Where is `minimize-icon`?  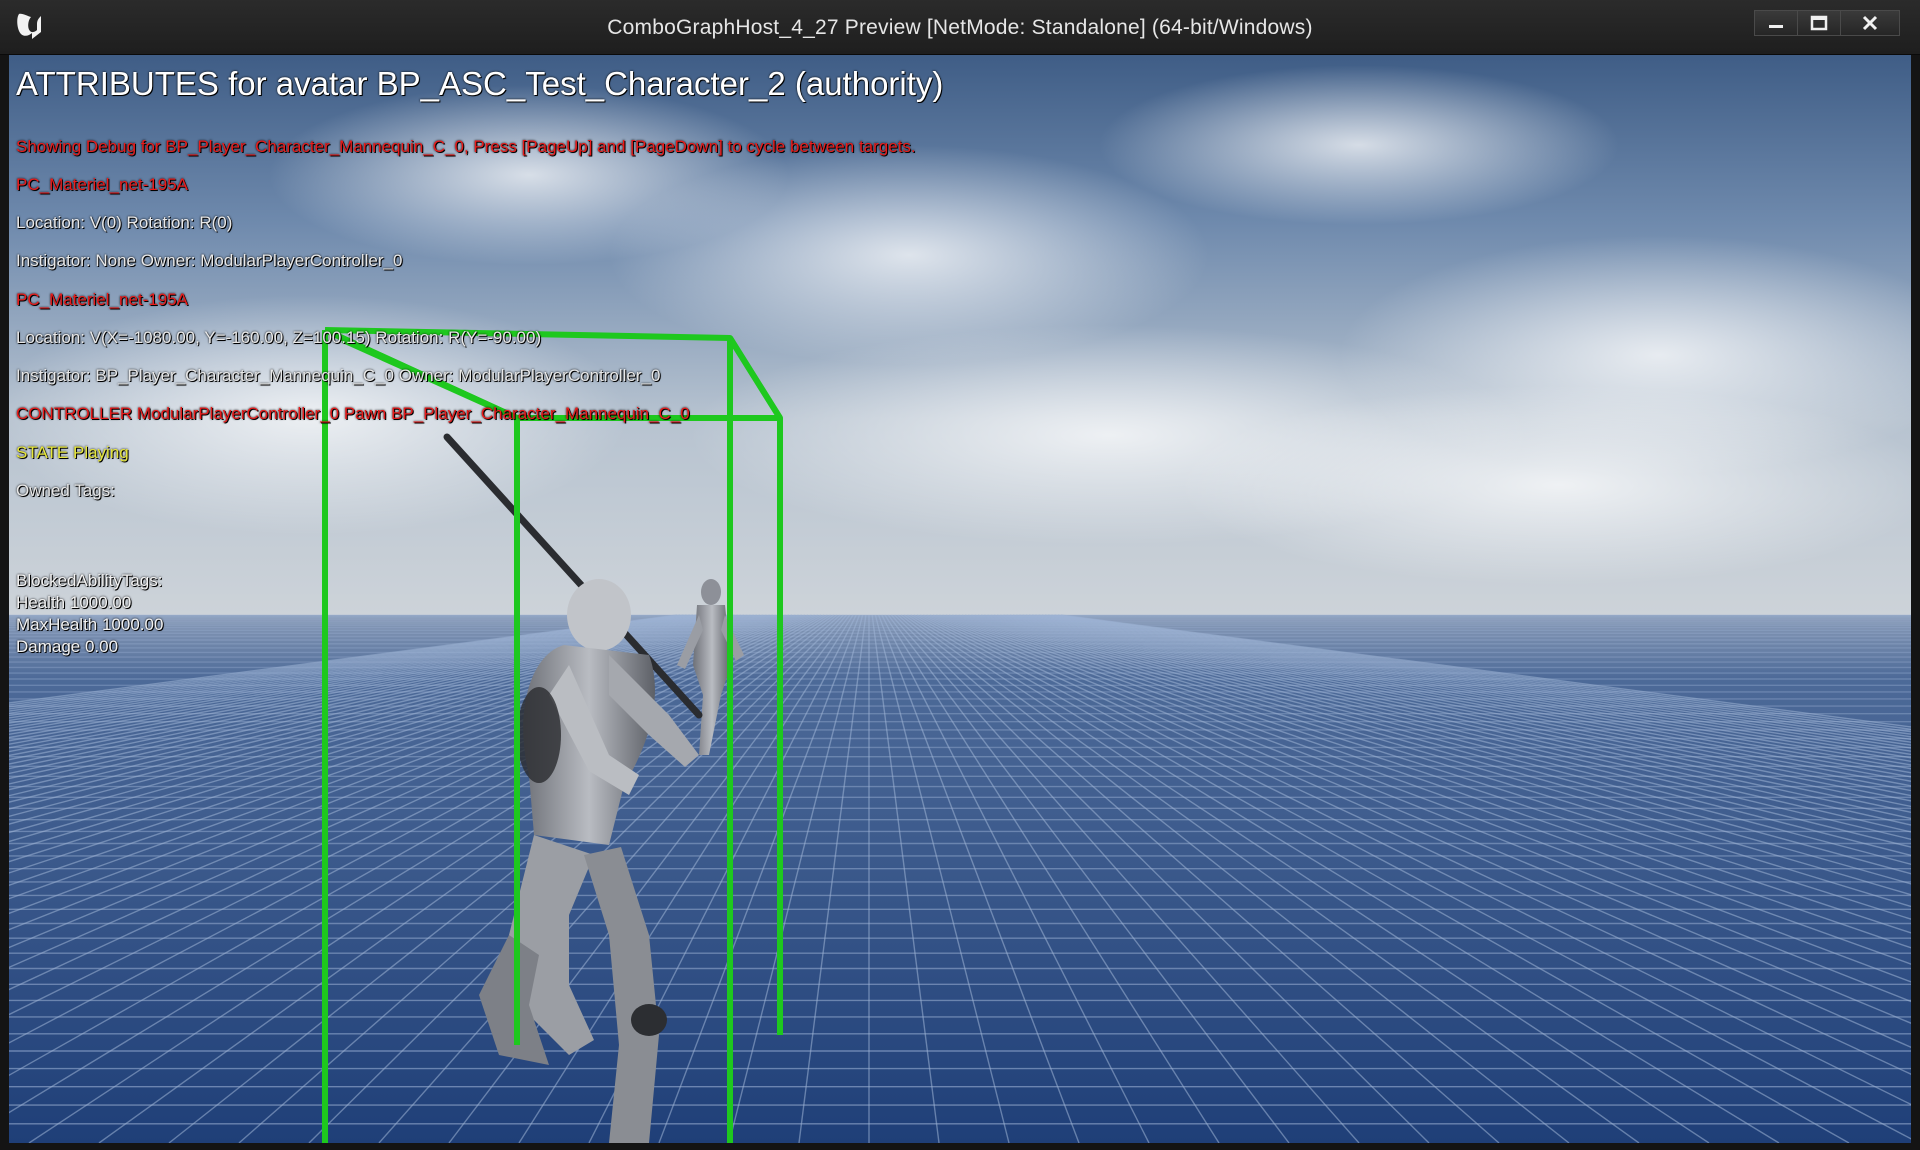
minimize-icon is located at coordinates (1776, 26).